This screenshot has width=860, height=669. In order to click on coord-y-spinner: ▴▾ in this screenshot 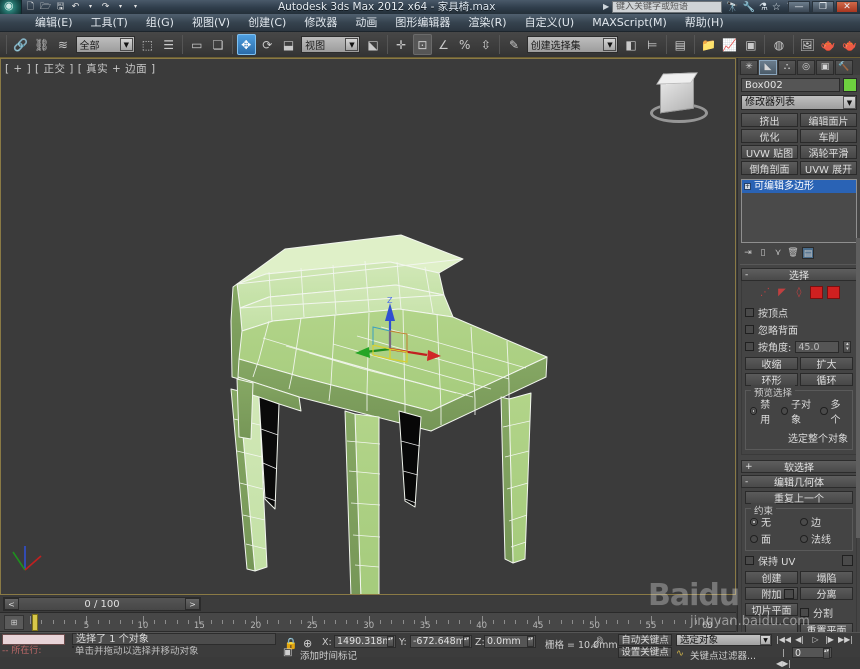, I will do `click(466, 641)`.